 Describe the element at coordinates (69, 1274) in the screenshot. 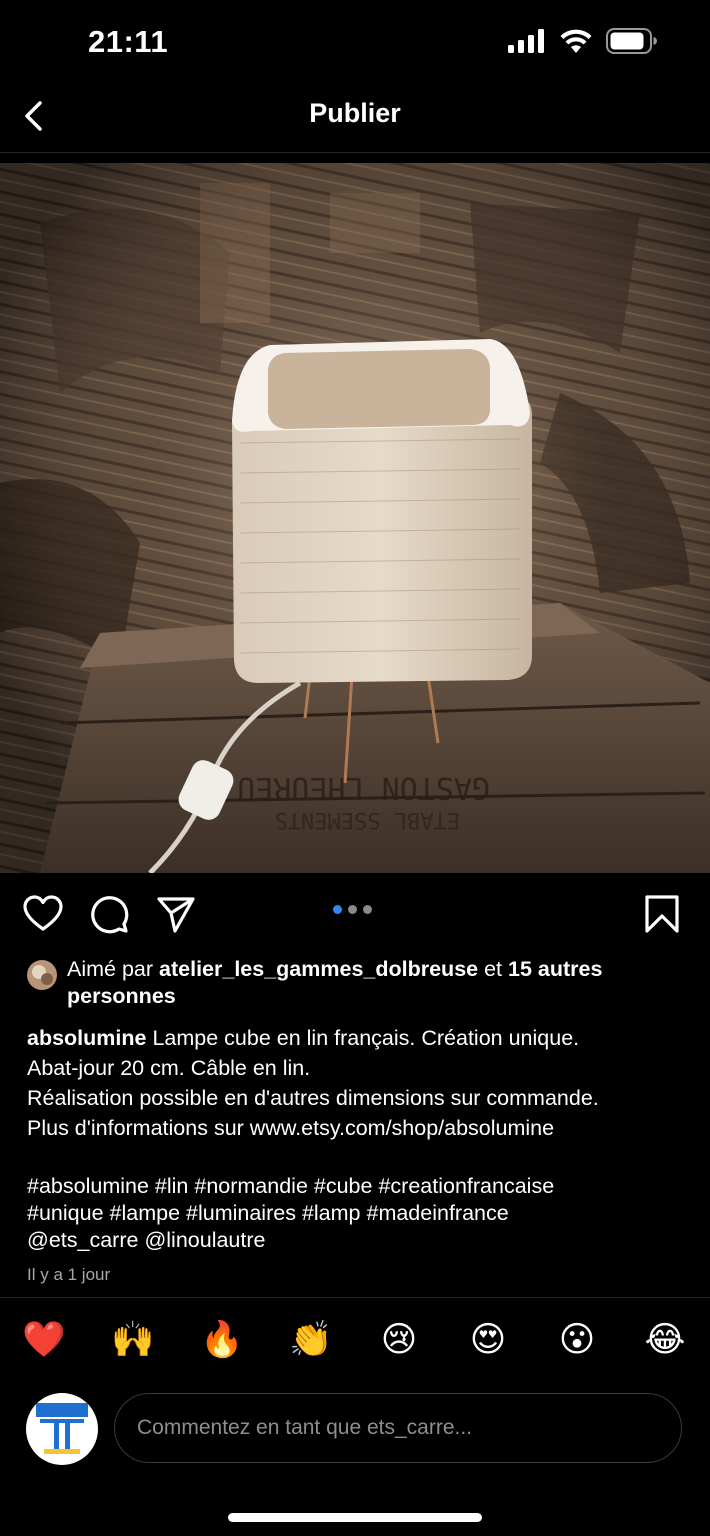

I see `post-timestamp: Il y a 1 jour` at that location.